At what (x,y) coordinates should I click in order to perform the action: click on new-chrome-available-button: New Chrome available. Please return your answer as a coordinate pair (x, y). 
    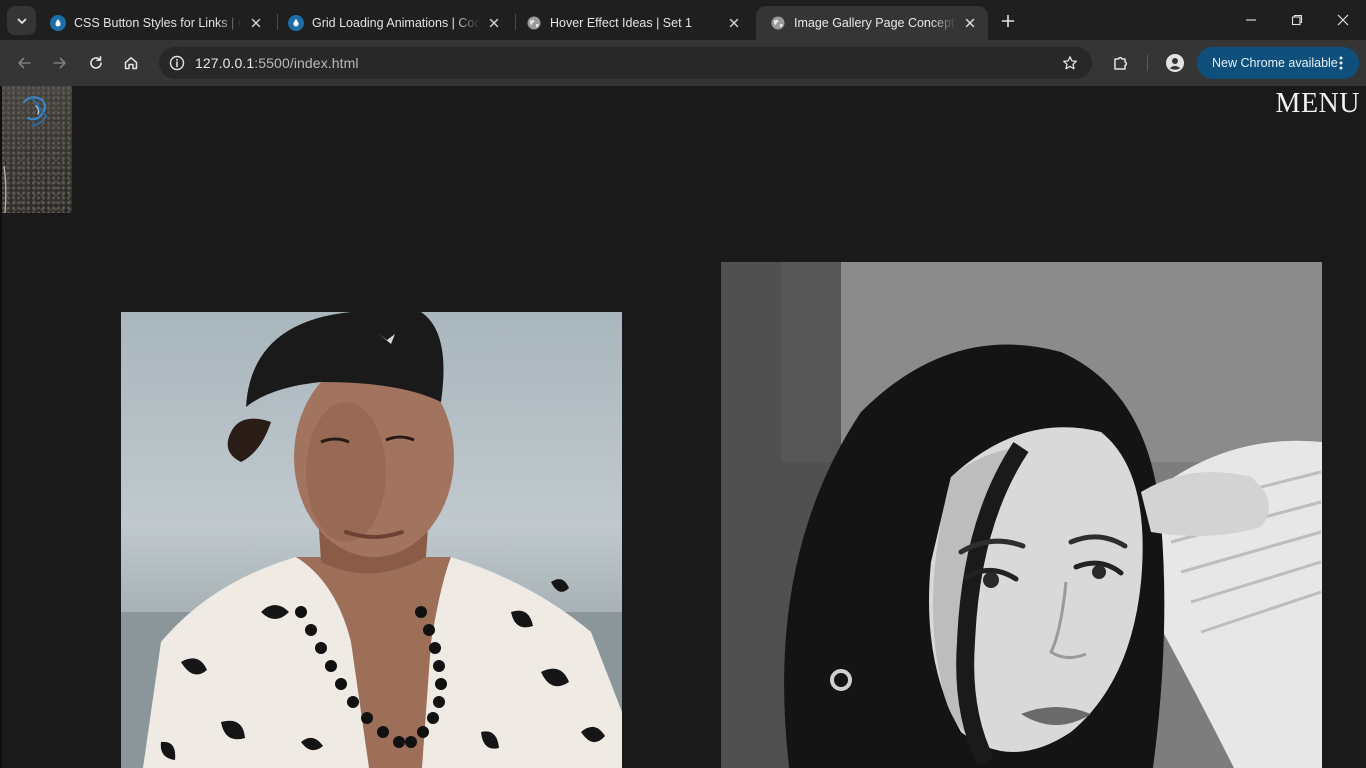
    Looking at the image, I should click on (1278, 63).